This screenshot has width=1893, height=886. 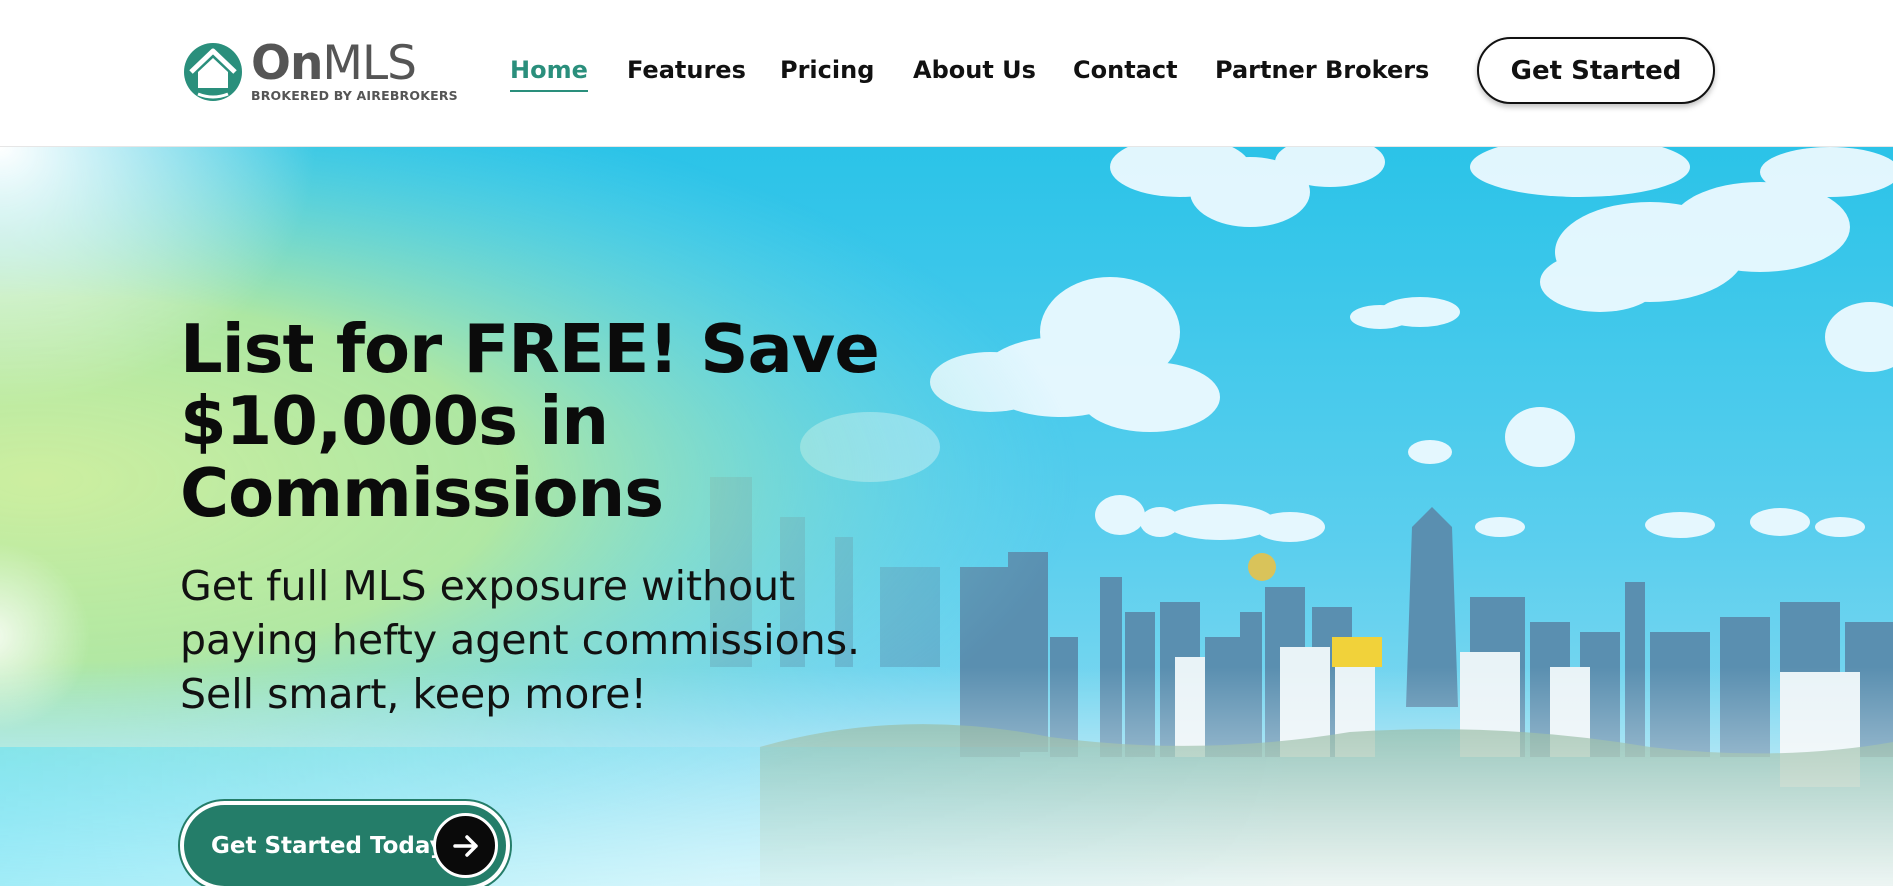 What do you see at coordinates (549, 72) in the screenshot?
I see `nav-home: Home` at bounding box center [549, 72].